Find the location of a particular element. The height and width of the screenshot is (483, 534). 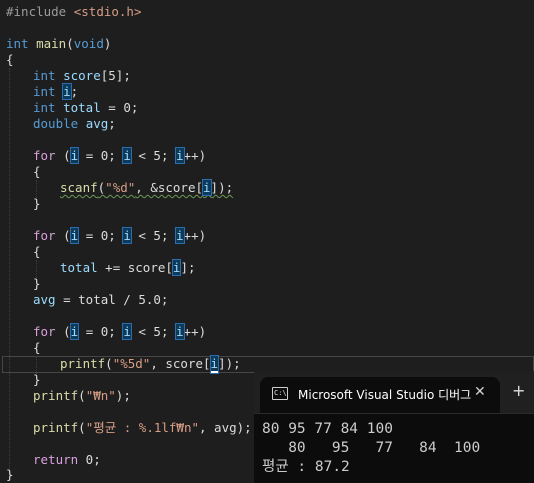

console-tab-bar: C:\ Microsoft Visual Studio 디버그 ✕ + is located at coordinates (394, 392).